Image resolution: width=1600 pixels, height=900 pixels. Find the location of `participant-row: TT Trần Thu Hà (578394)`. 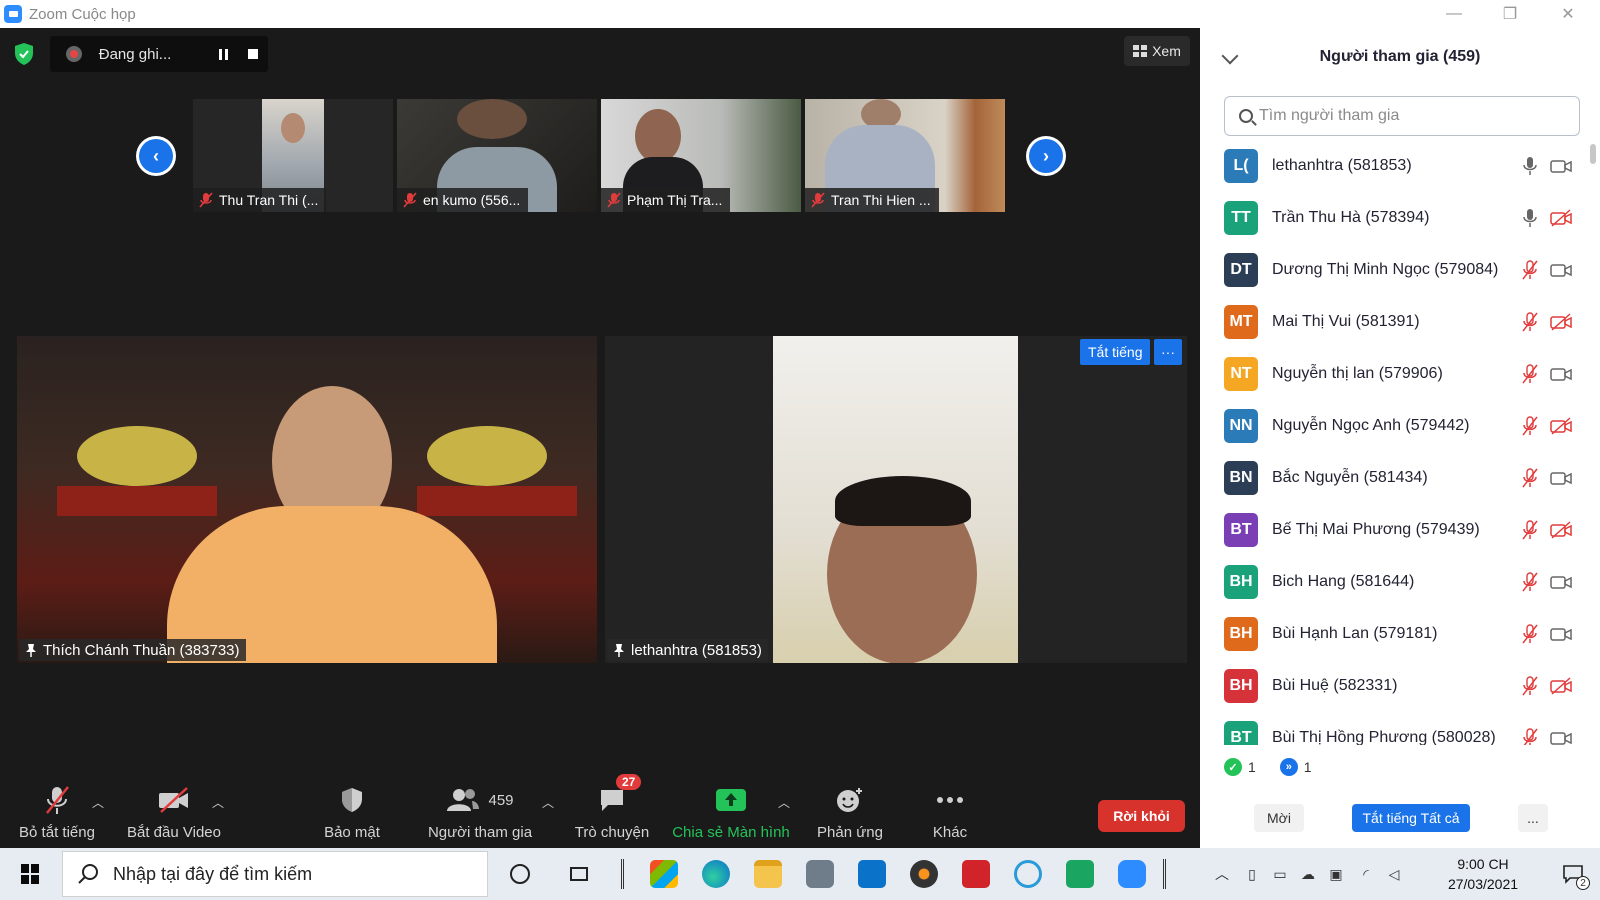

participant-row: TT Trần Thu Hà (578394) is located at coordinates (1395, 218).